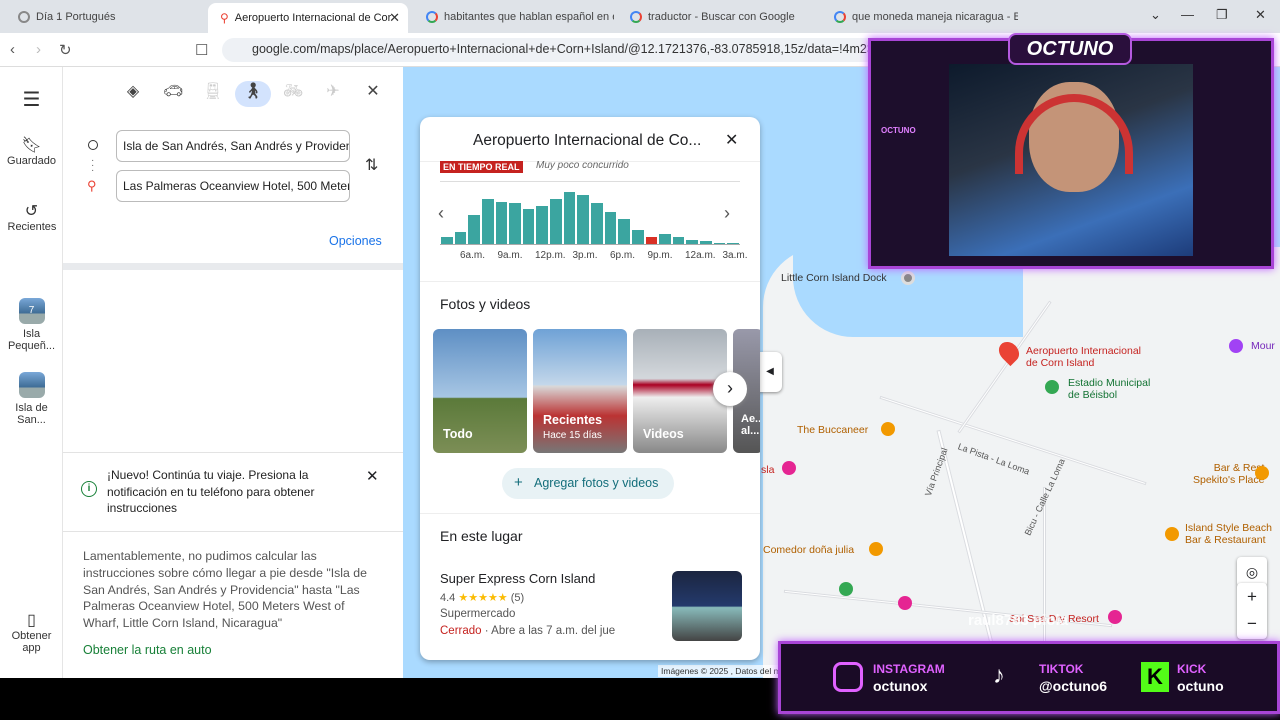 The height and width of the screenshot is (720, 1280). What do you see at coordinates (999, 675) in the screenshot?
I see `tiktok-icon: ♪` at bounding box center [999, 675].